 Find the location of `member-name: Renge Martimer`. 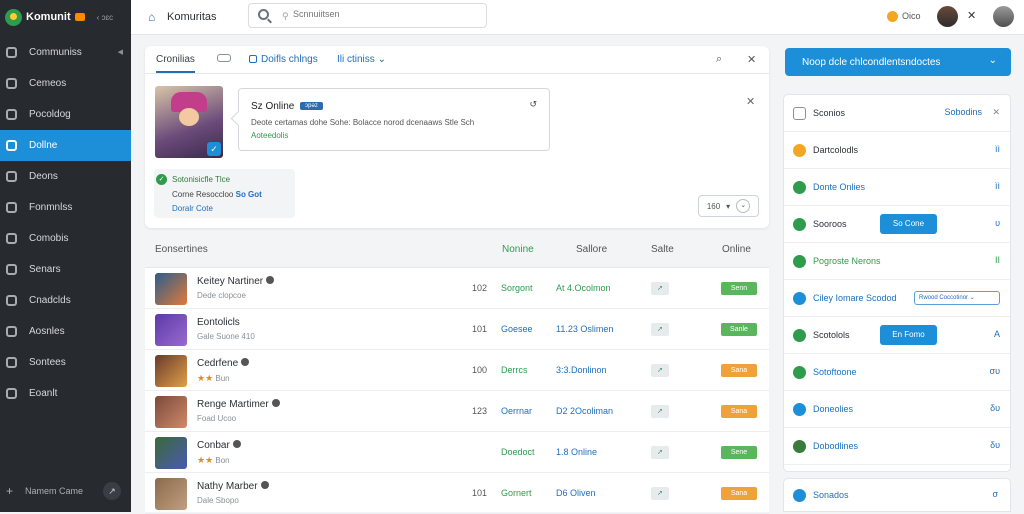

member-name: Renge Martimer is located at coordinates (238, 404).